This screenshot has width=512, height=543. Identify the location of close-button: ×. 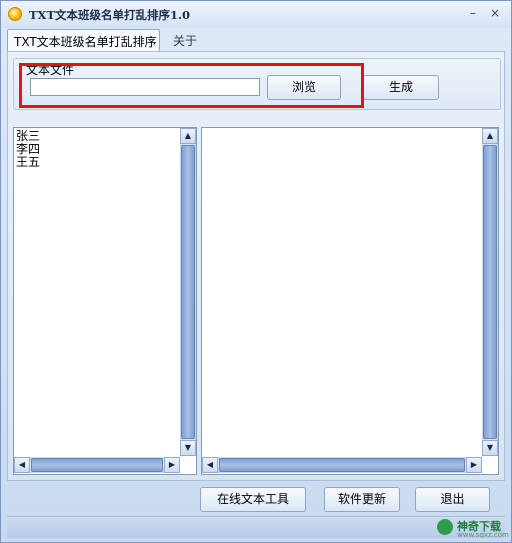
(495, 13).